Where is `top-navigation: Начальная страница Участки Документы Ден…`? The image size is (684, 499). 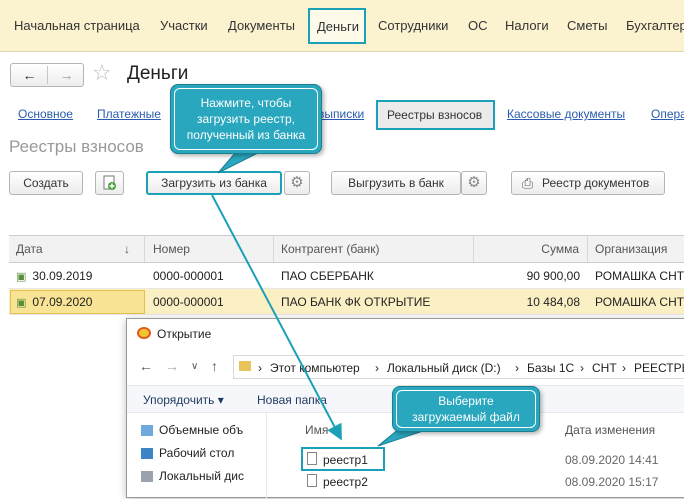
top-navigation: Начальная страница Участки Документы Ден… is located at coordinates (342, 26).